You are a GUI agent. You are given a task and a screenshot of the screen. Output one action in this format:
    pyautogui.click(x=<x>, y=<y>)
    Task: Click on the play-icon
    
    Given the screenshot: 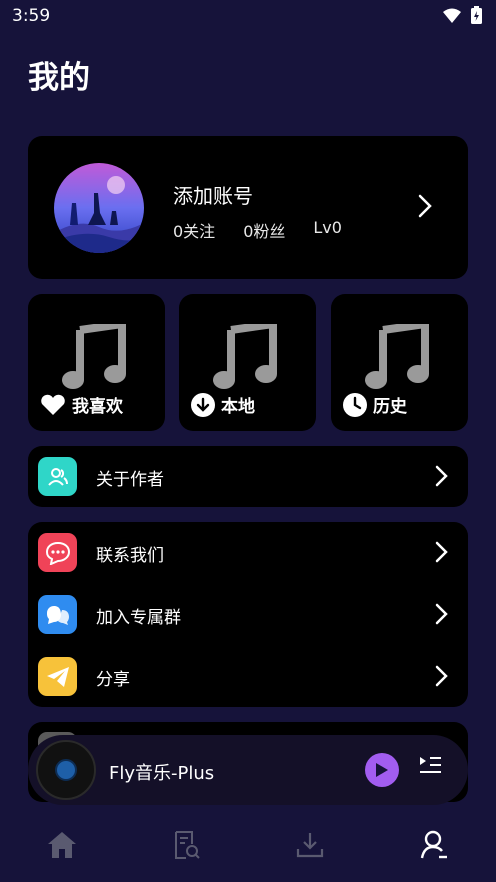 What is the action you would take?
    pyautogui.click(x=382, y=770)
    